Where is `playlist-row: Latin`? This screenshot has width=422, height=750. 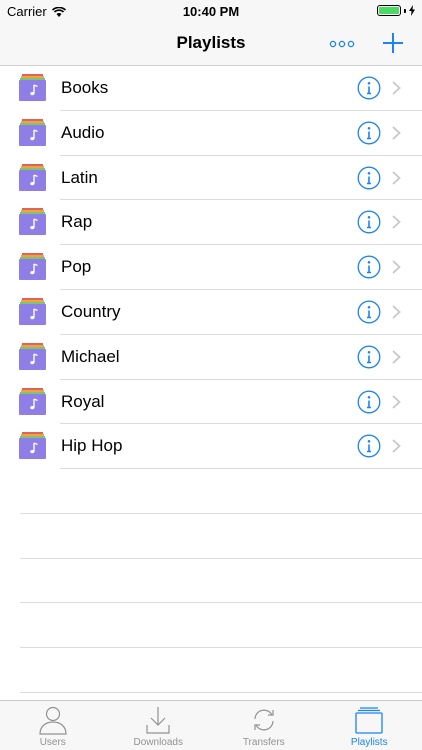
playlist-row: Latin is located at coordinates (211, 178).